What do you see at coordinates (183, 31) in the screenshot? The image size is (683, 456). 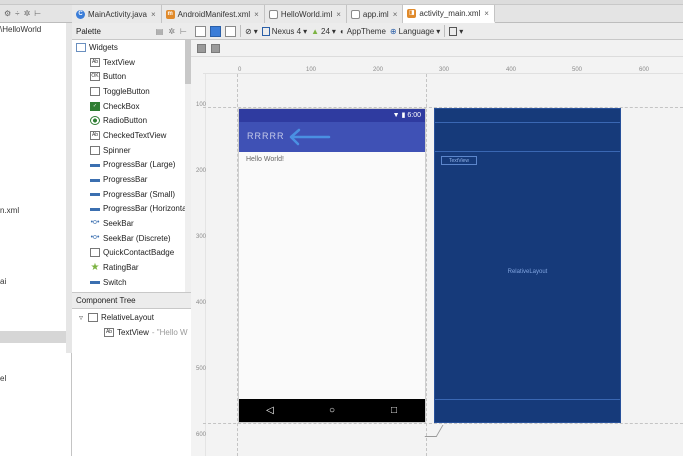 I see `hide-icon: ⊢` at bounding box center [183, 31].